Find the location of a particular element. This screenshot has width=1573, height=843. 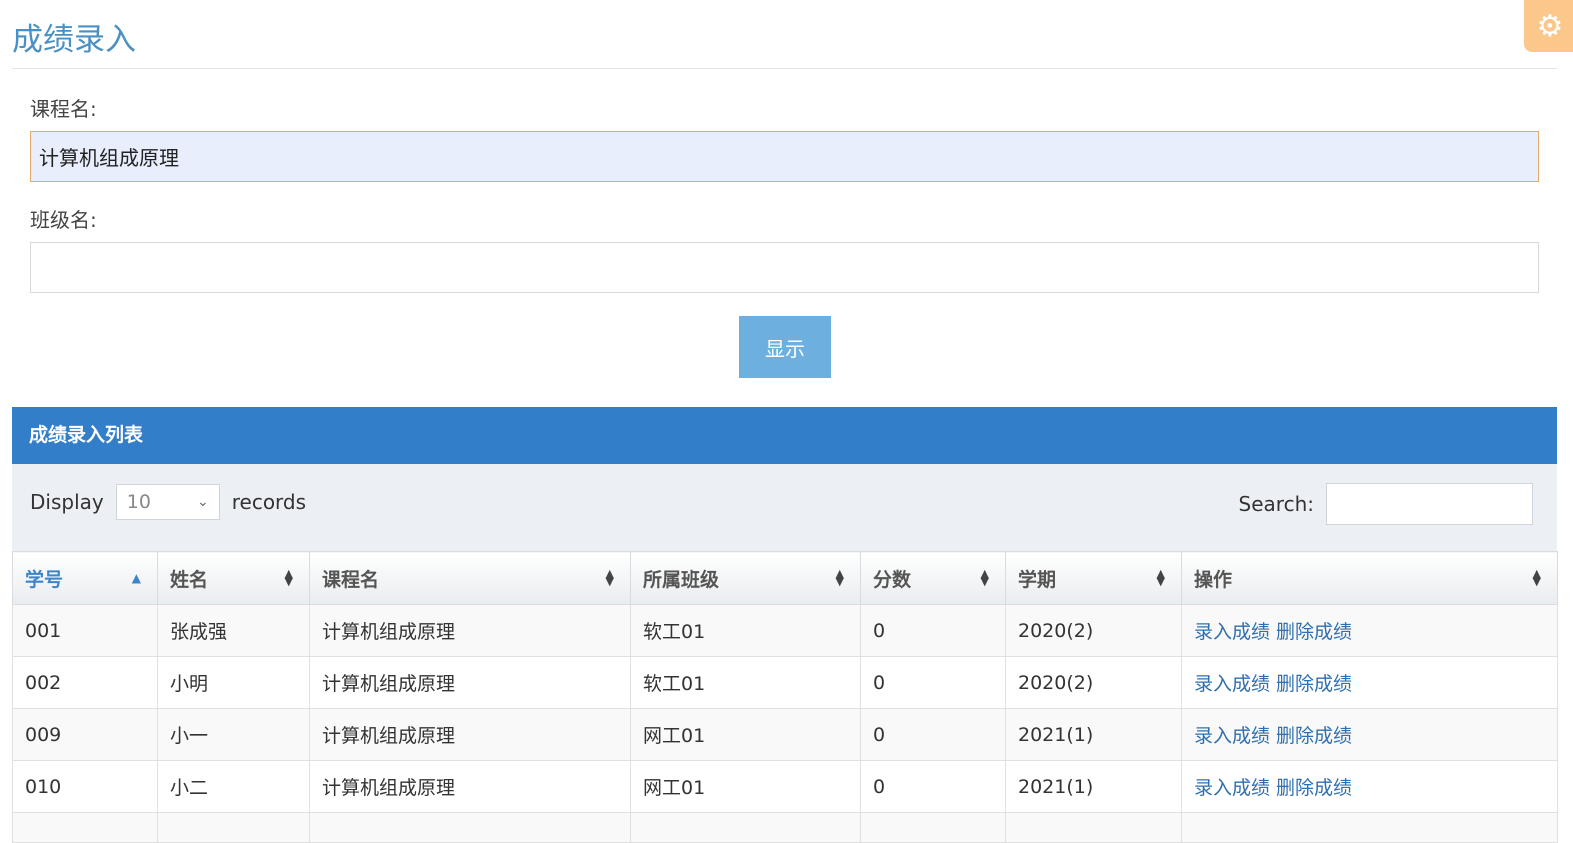

course-label: 课程名: is located at coordinates (63, 109).